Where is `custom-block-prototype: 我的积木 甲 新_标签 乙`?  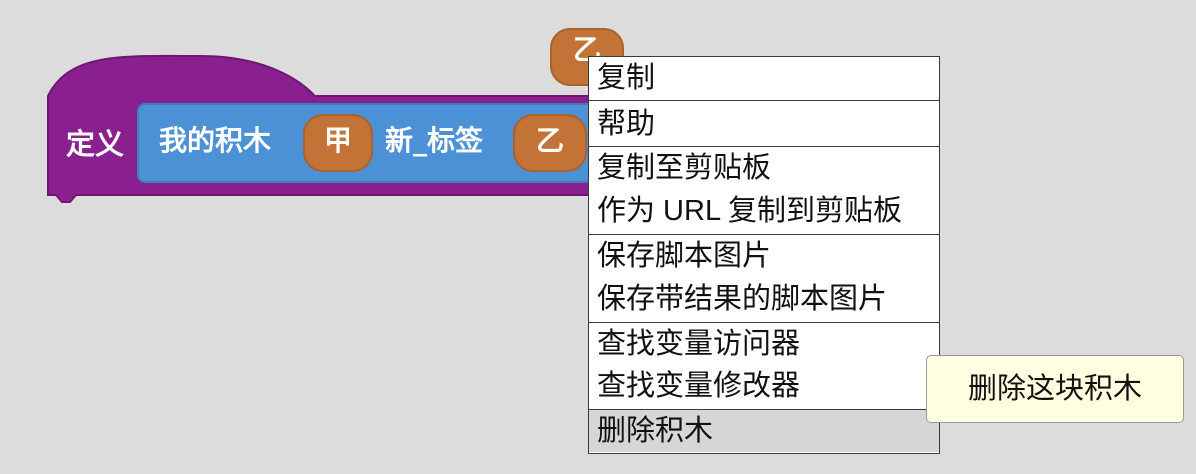
custom-block-prototype: 我的积木 甲 新_标签 乙 is located at coordinates (368, 143).